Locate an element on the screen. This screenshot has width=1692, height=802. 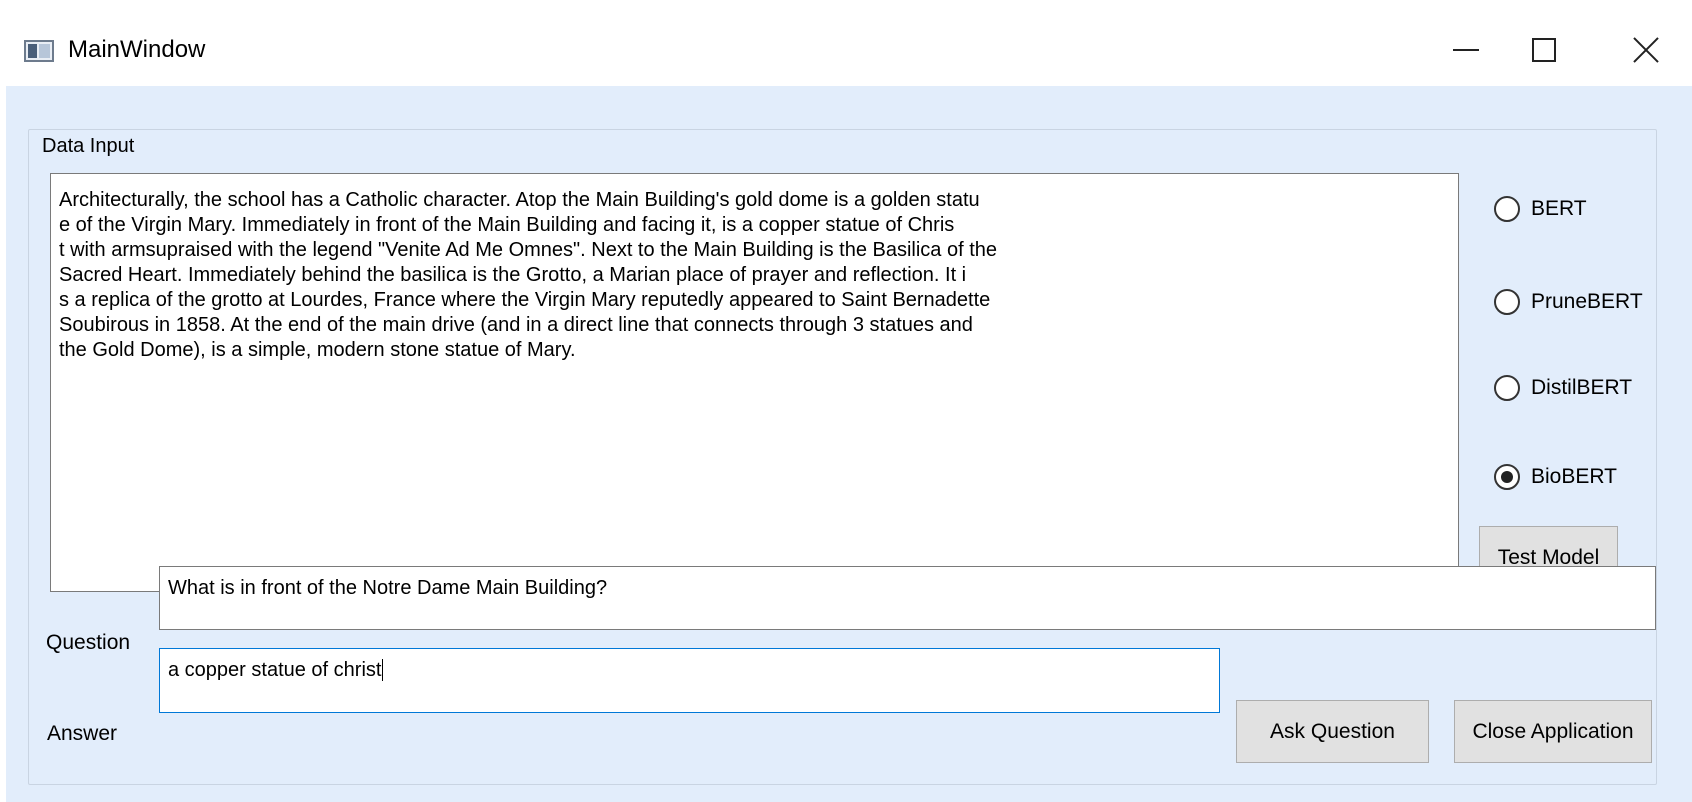
group-title: Data Input is located at coordinates (88, 146).